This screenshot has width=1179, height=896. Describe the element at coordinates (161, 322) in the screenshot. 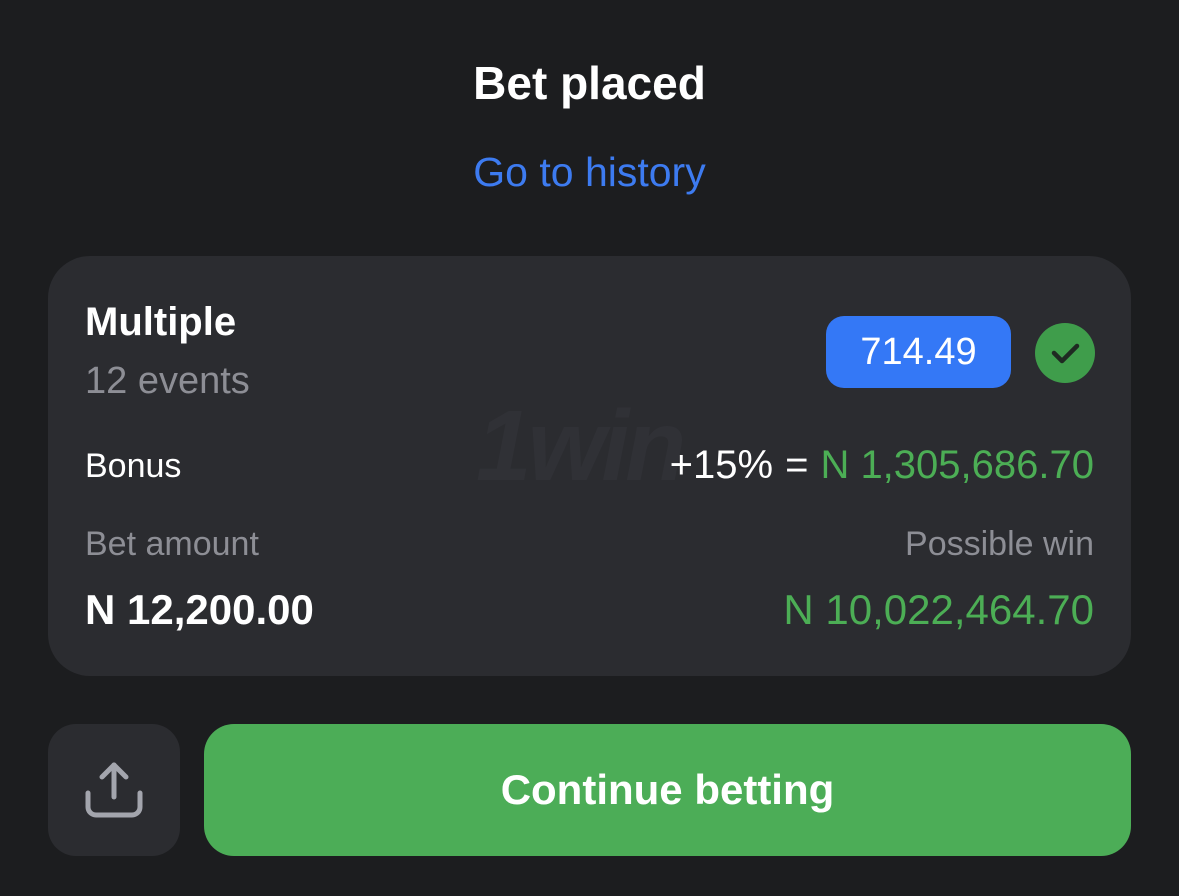

I see `bet-type-label: Multiple` at that location.